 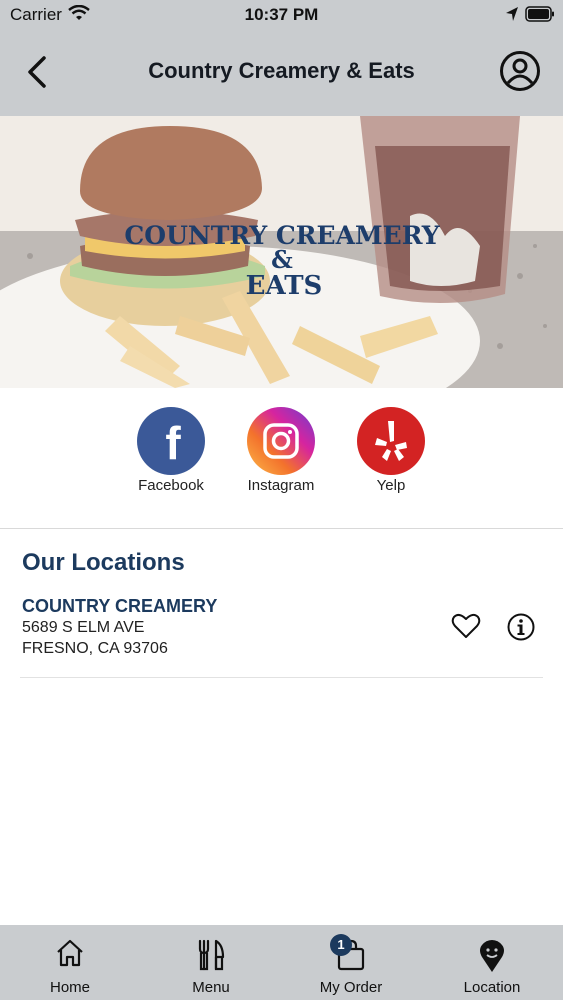 I want to click on tab-menu-label: Menu, so click(x=211, y=987).